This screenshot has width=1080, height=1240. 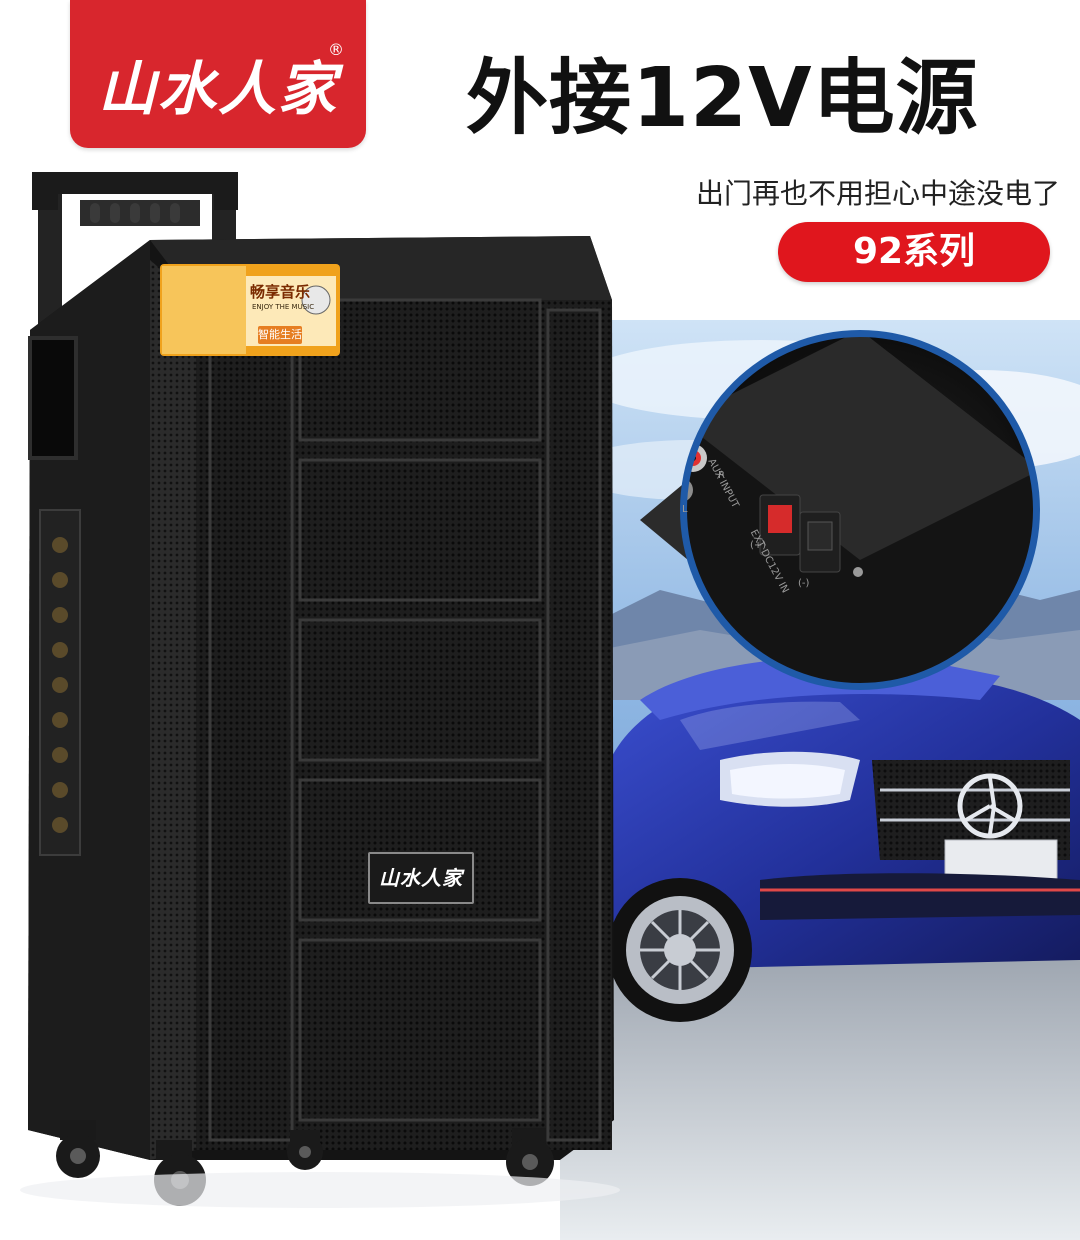 What do you see at coordinates (336, 49) in the screenshot?
I see `registered-mark: ®` at bounding box center [336, 49].